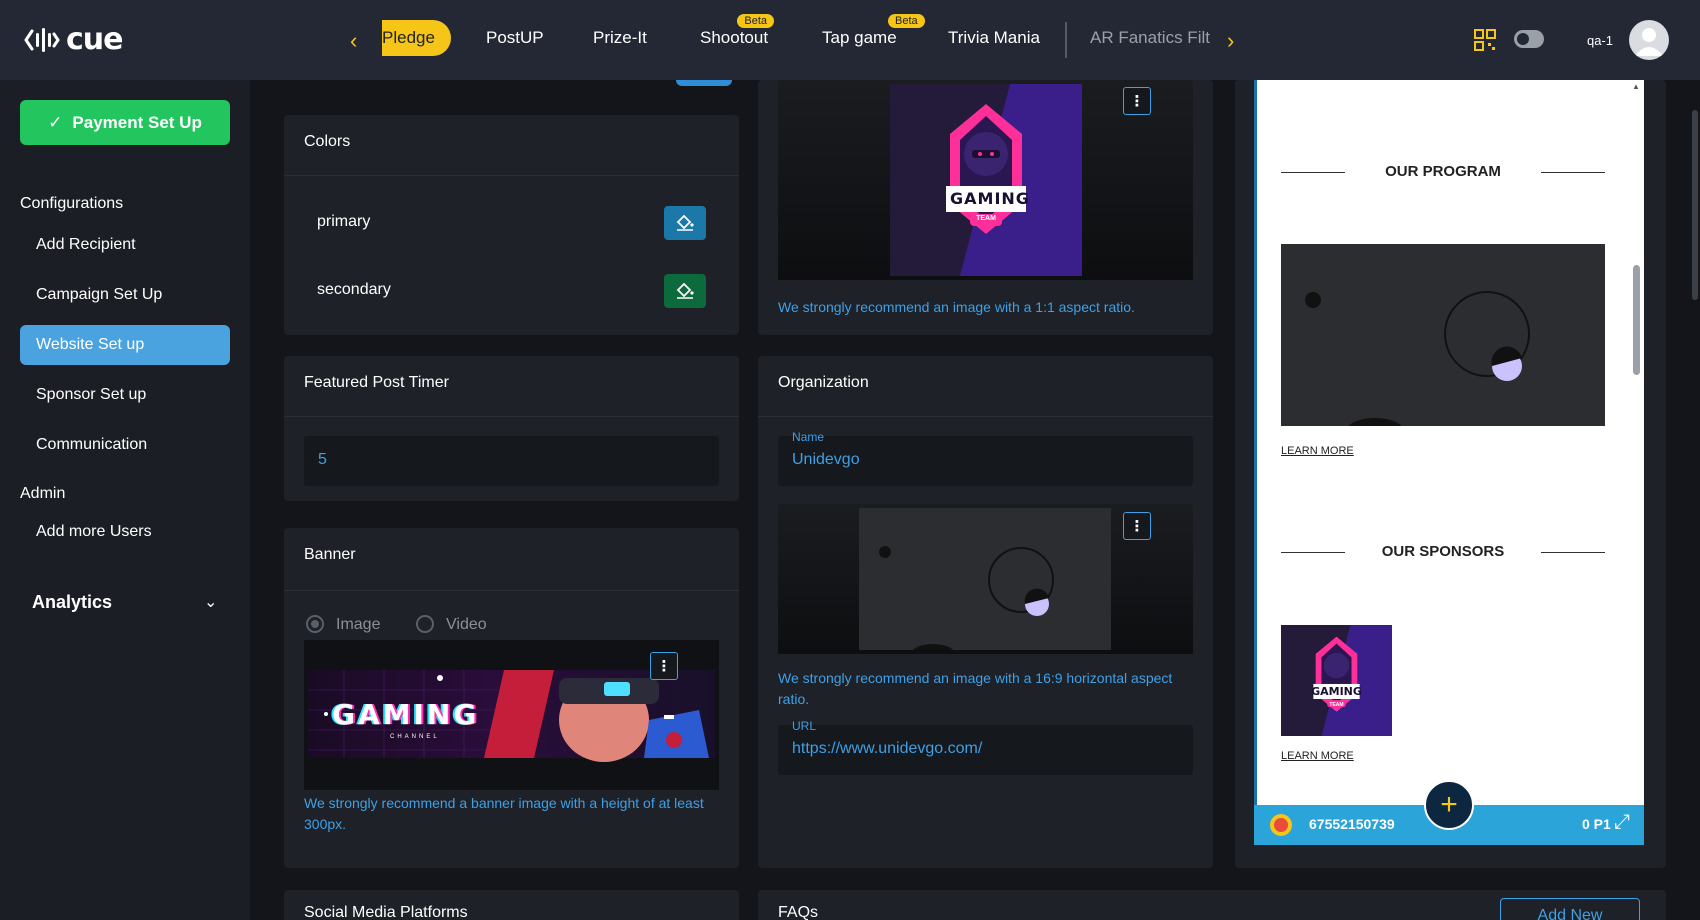 The image size is (1700, 920). I want to click on nav-divider, so click(1066, 40).